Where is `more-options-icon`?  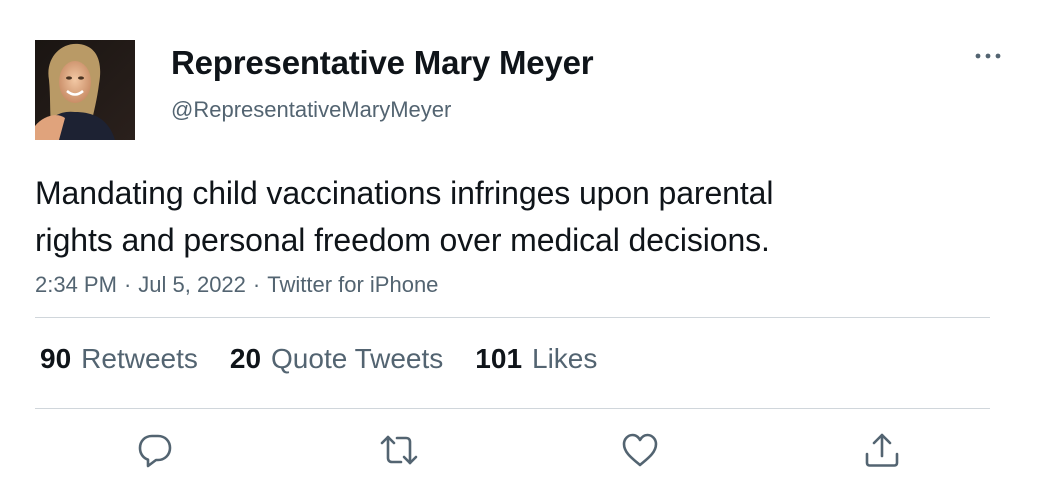 more-options-icon is located at coordinates (988, 56).